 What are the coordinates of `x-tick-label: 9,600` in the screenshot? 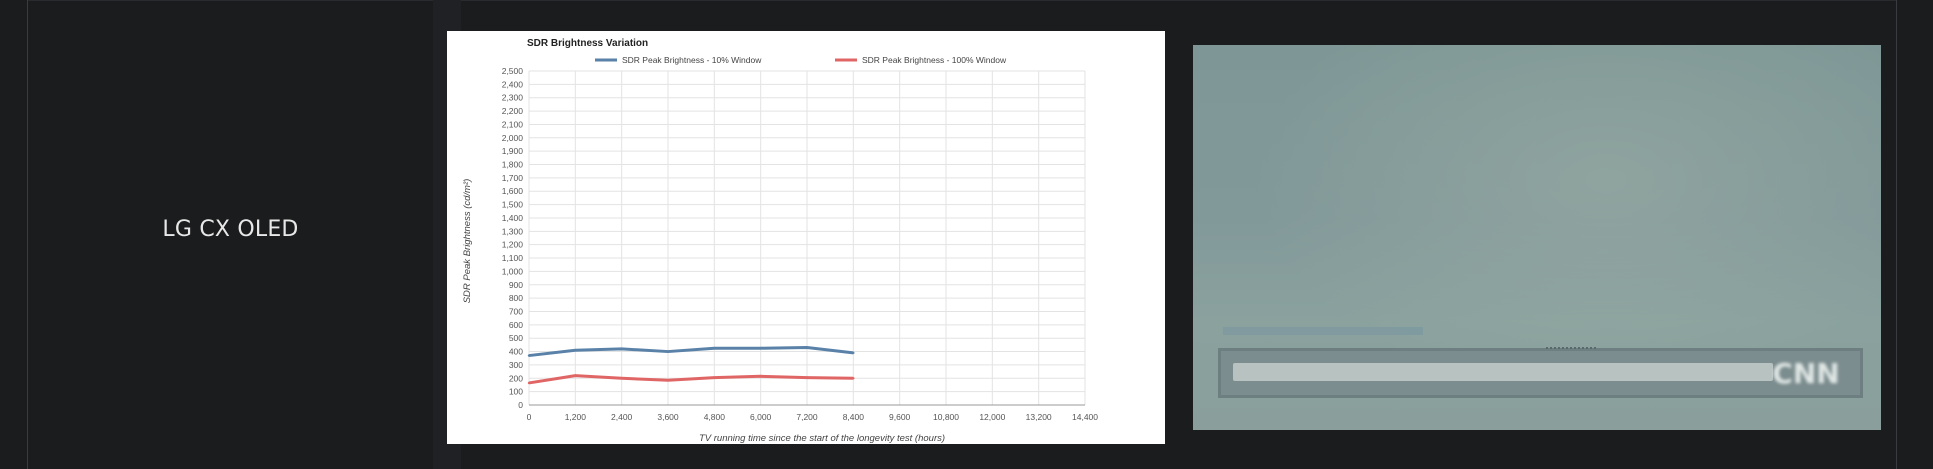 It's located at (900, 417).